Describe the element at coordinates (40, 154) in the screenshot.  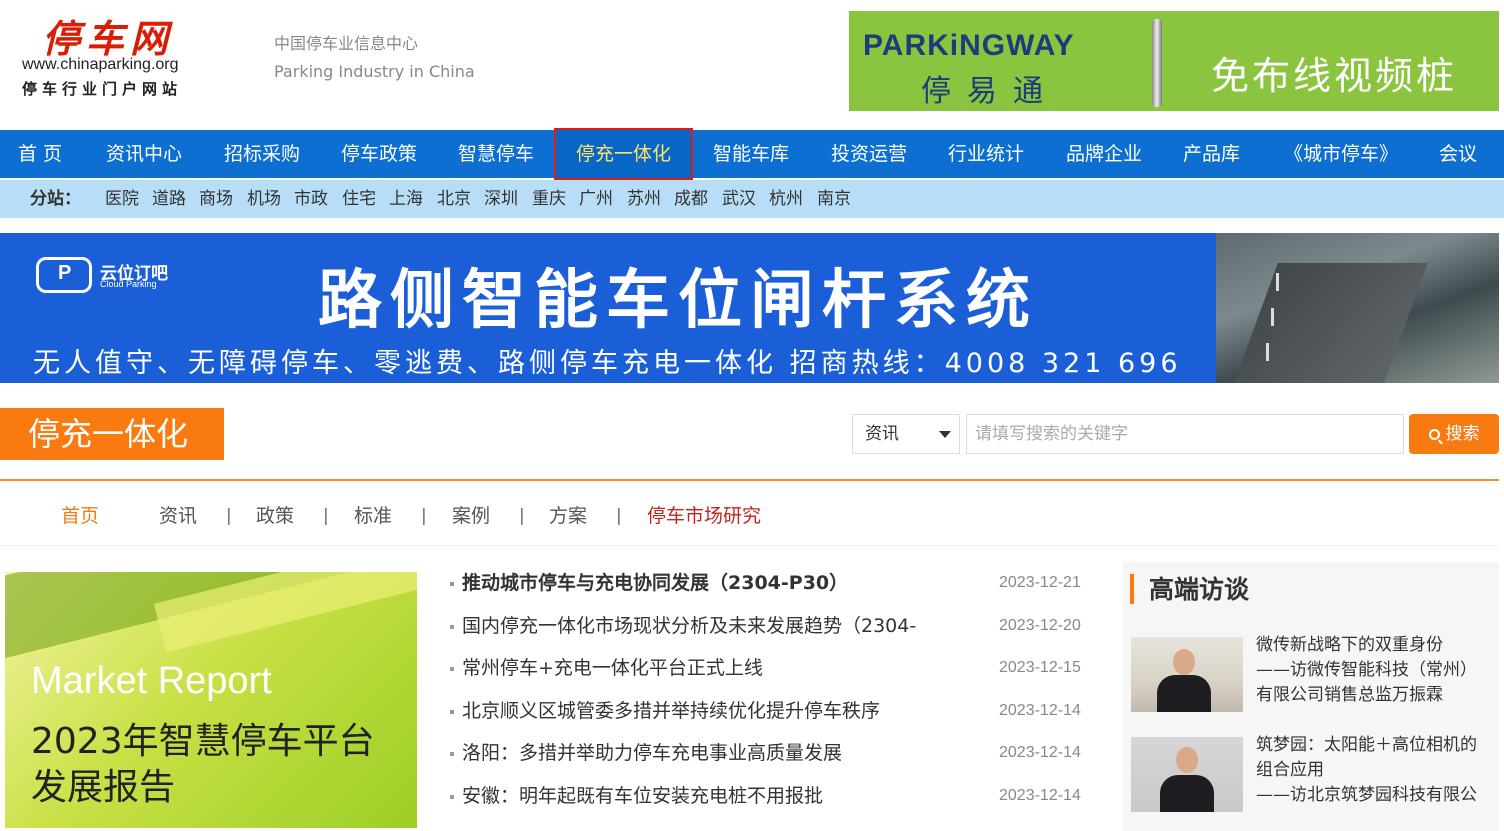
I see `nav-item-home: 首 页` at that location.